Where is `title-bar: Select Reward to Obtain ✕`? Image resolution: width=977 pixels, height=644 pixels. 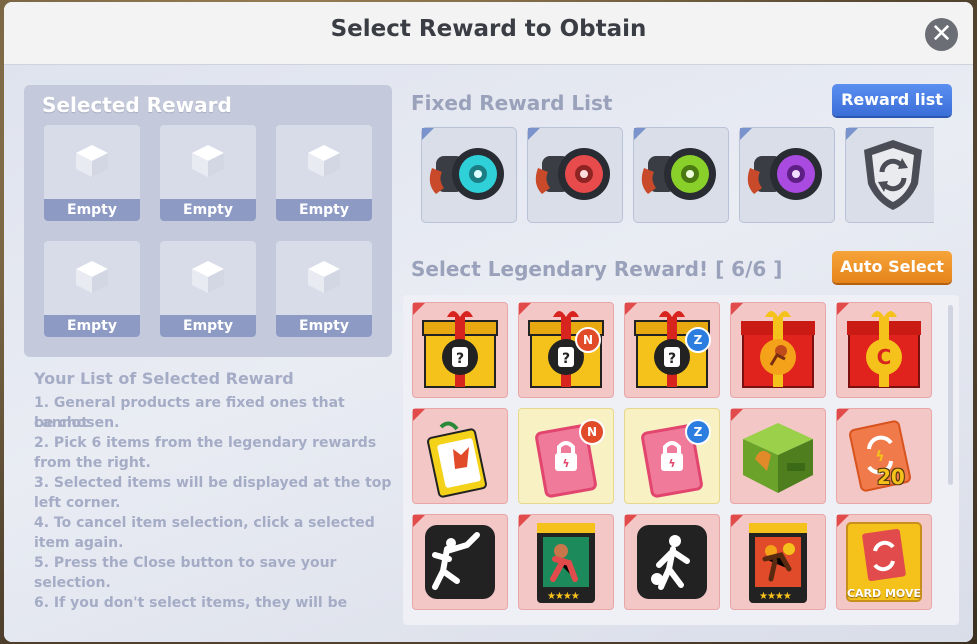
title-bar: Select Reward to Obtain ✕ is located at coordinates (488, 33).